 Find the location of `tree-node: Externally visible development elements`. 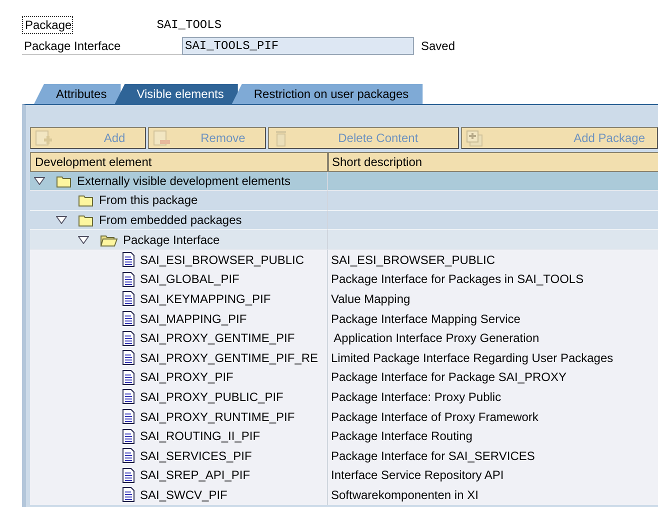

tree-node: Externally visible development elements is located at coordinates (179, 182).